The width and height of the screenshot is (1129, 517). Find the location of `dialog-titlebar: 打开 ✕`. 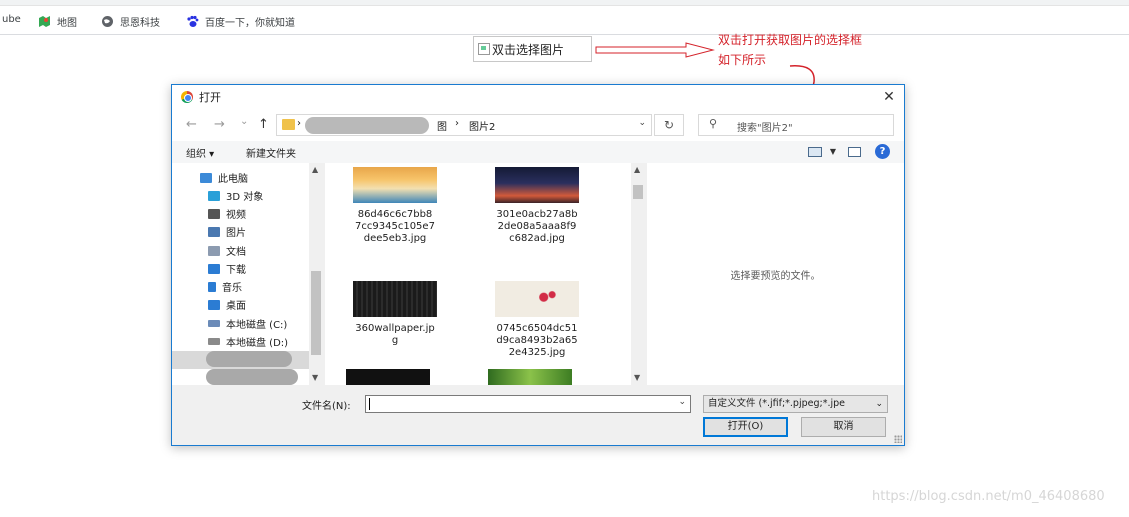

dialog-titlebar: 打开 ✕ is located at coordinates (538, 97).